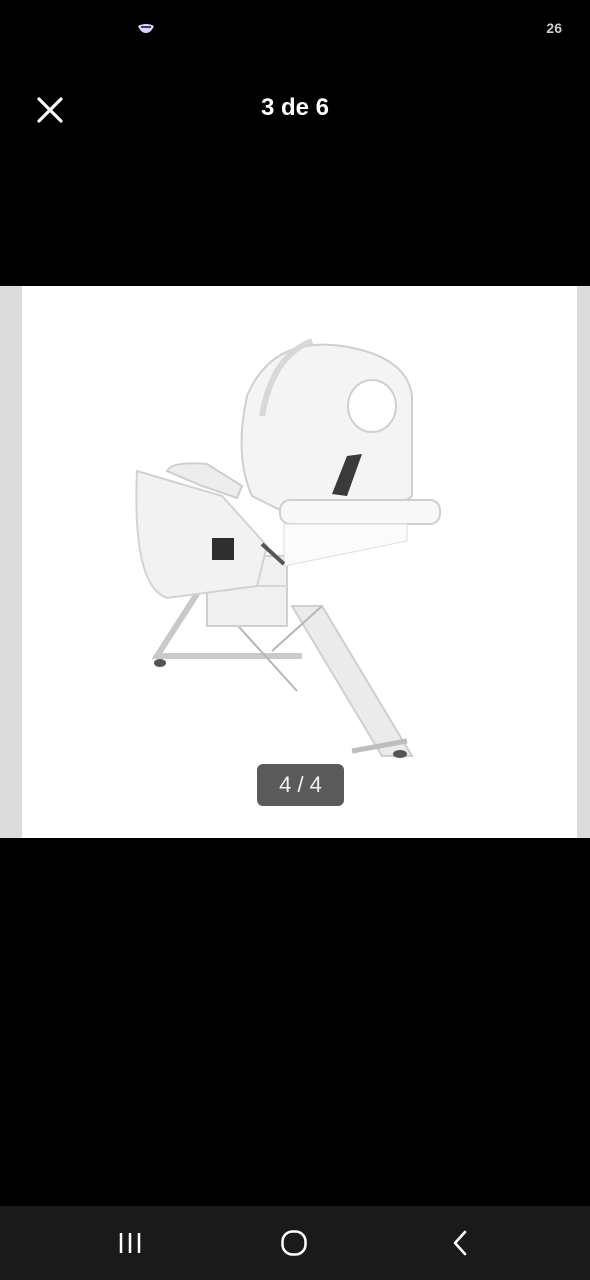 Image resolution: width=590 pixels, height=1280 pixels. I want to click on recents-icon, so click(130, 1243).